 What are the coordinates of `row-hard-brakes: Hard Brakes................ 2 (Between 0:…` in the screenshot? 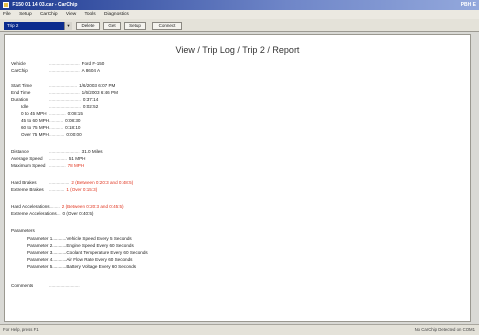 It's located at (72, 183).